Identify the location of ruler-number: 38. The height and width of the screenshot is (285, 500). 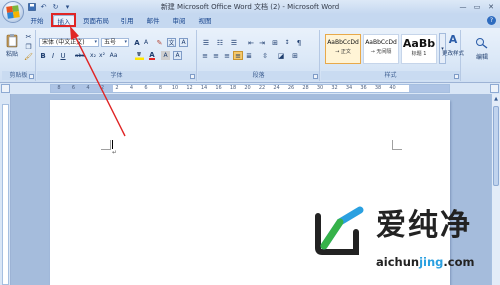
(378, 88).